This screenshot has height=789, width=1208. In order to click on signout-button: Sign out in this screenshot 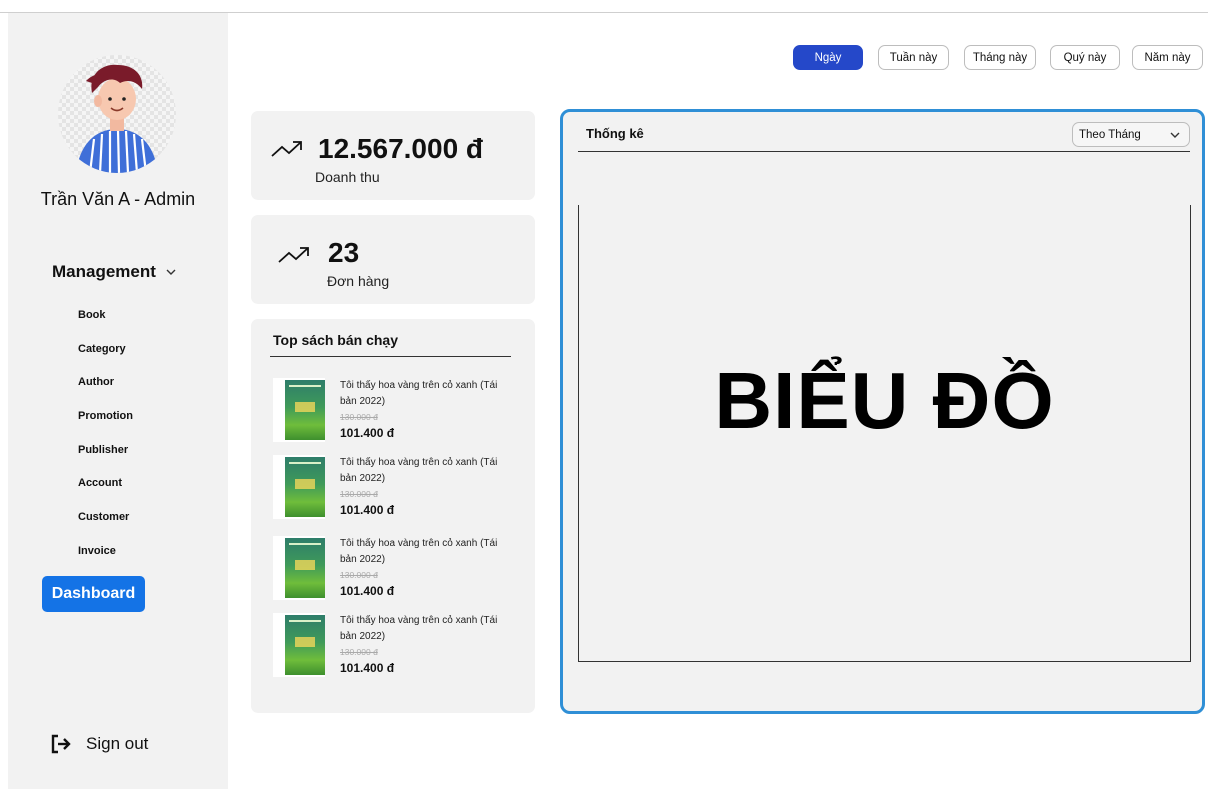, I will do `click(99, 744)`.